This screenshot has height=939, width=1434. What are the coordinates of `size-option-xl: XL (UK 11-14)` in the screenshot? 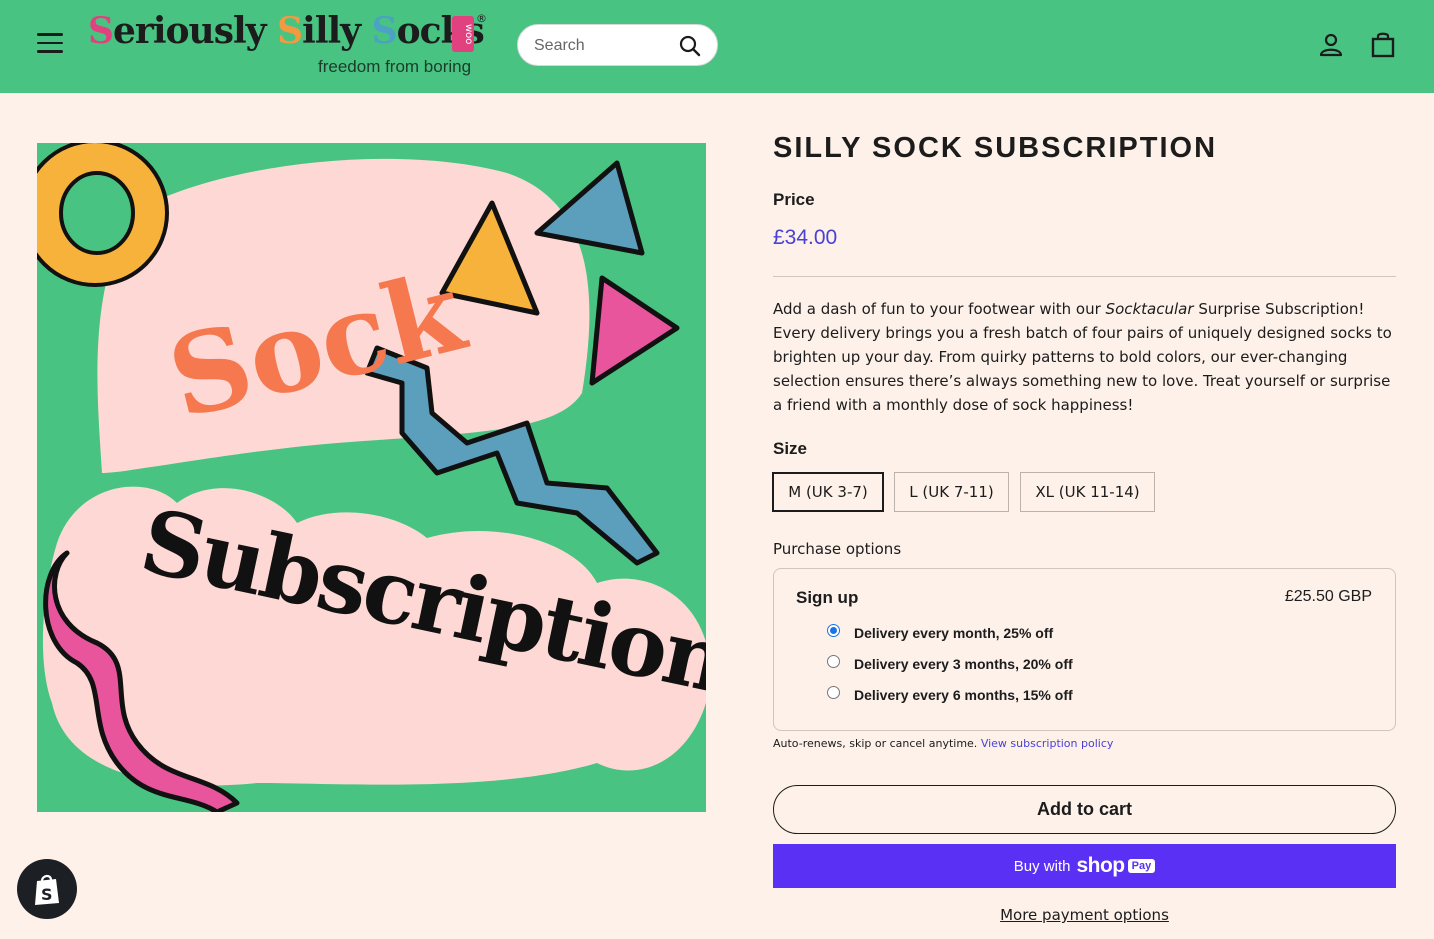 It's located at (1087, 492).